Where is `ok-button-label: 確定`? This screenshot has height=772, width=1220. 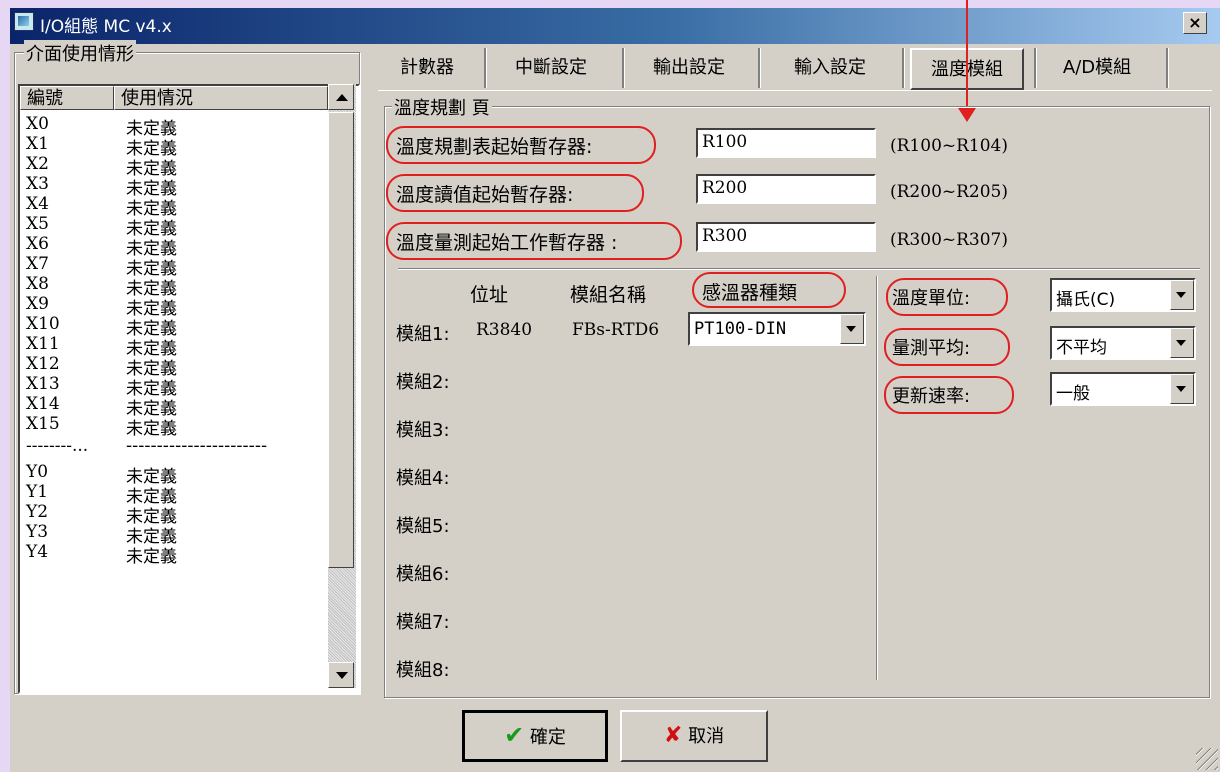
ok-button-label: 確定 is located at coordinates (547, 737).